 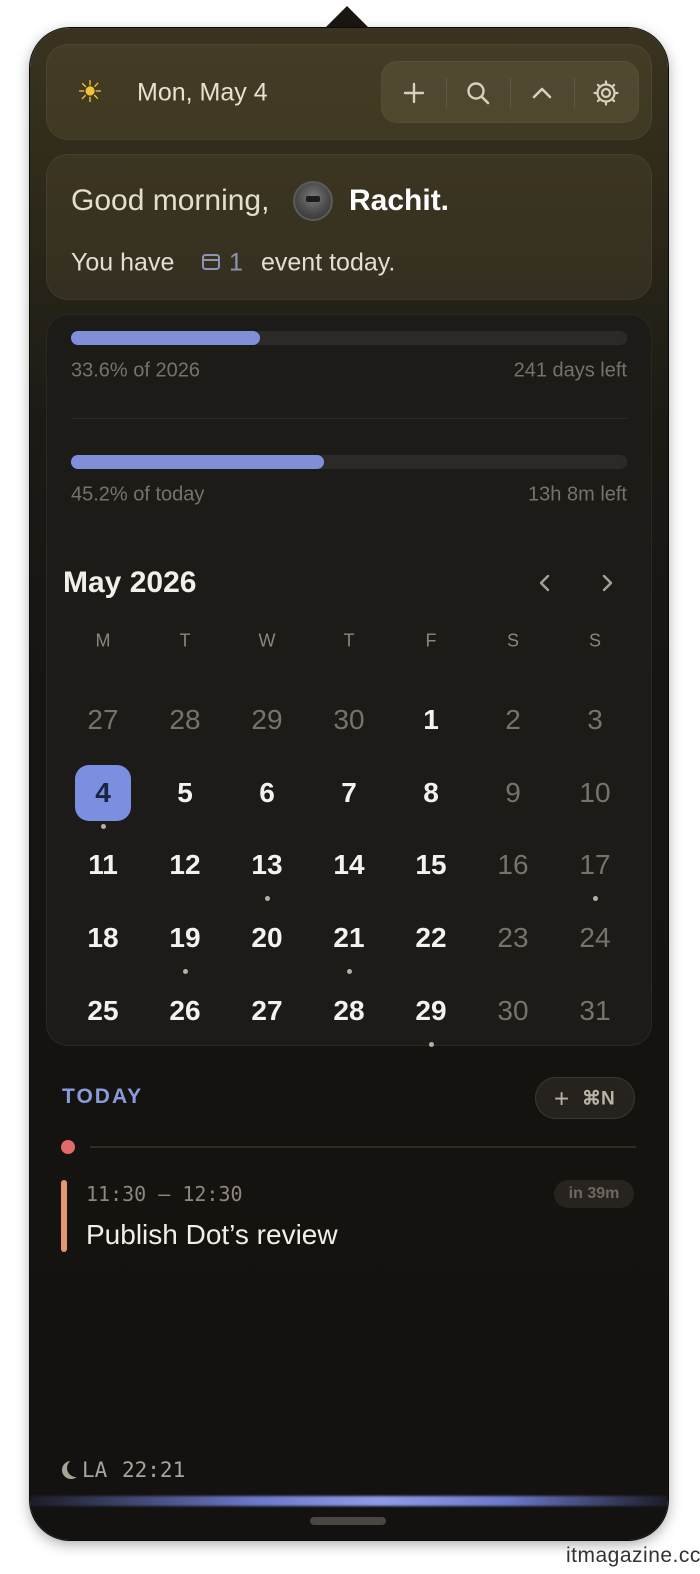 I want to click on day-progress-bar, so click(x=349, y=462).